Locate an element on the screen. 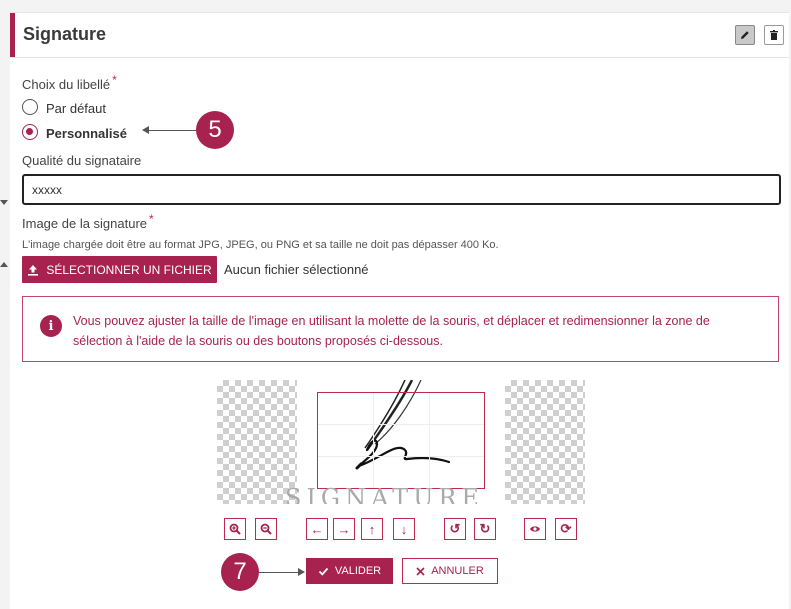 Image resolution: width=791 pixels, height=609 pixels. move-left-button: ← is located at coordinates (317, 529).